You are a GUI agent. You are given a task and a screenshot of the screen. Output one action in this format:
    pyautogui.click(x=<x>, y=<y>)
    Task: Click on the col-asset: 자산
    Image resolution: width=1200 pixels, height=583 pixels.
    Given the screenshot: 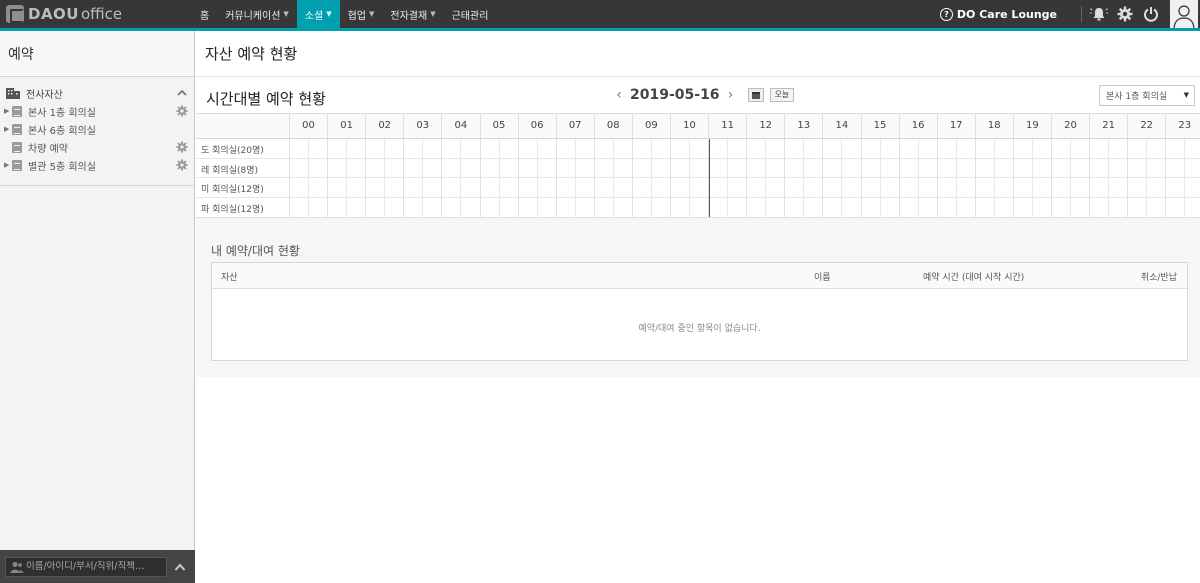 What is the action you would take?
    pyautogui.click(x=229, y=276)
    